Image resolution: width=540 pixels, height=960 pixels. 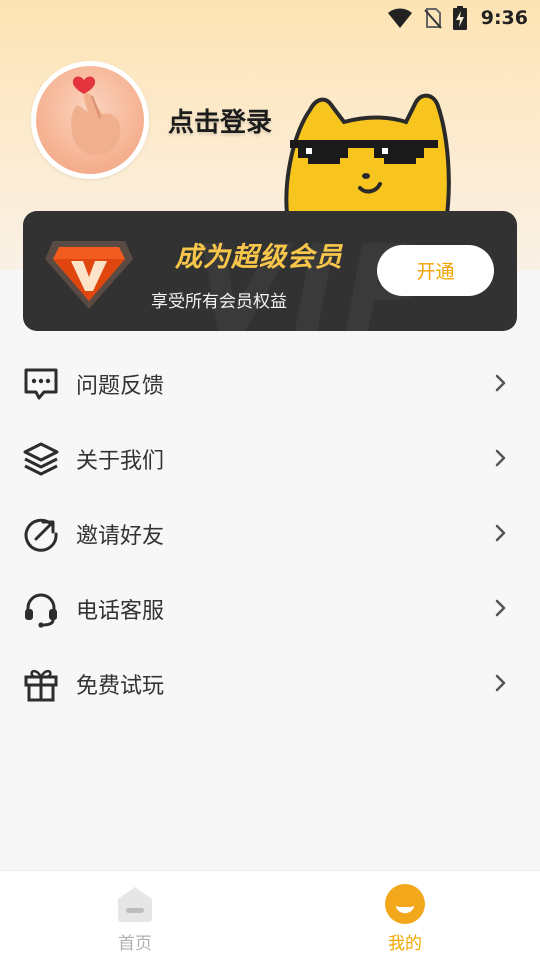 What do you see at coordinates (135, 904) in the screenshot?
I see `home-icon` at bounding box center [135, 904].